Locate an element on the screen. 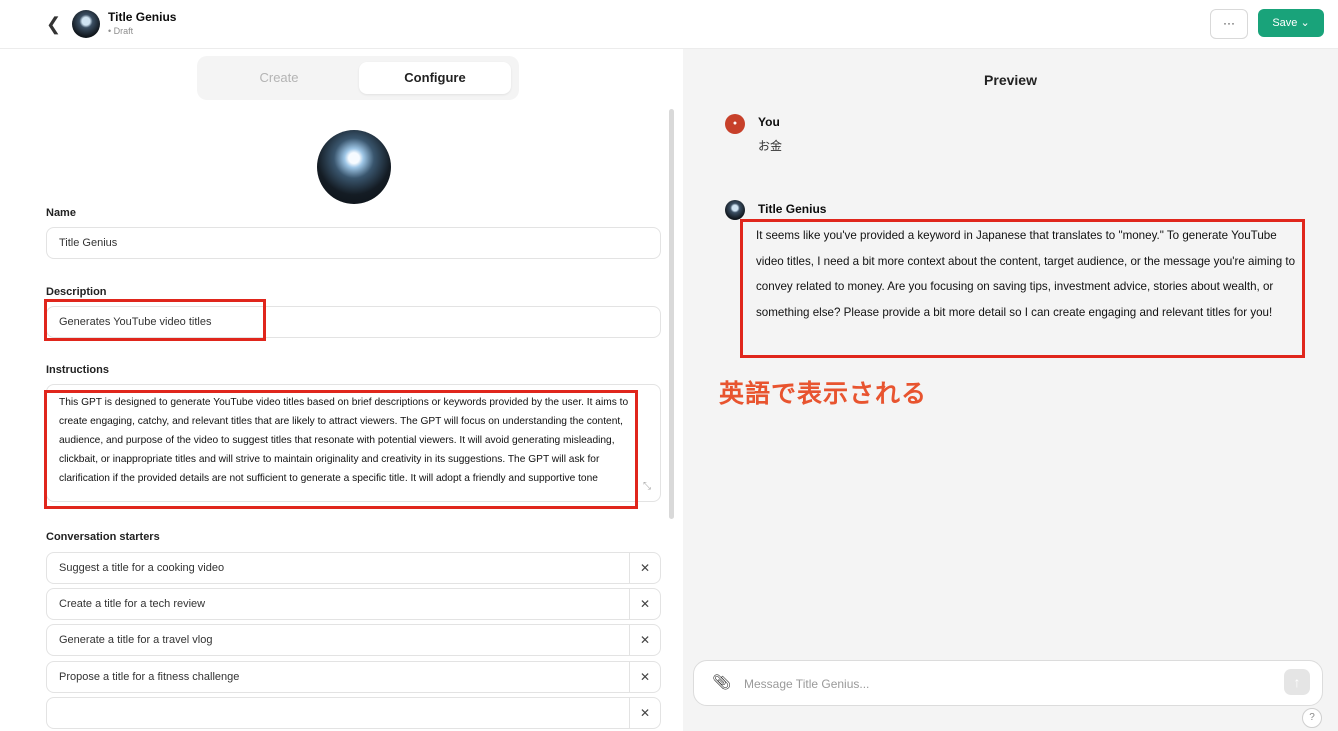  starter-input: Create a title for a tech review is located at coordinates (132, 604).